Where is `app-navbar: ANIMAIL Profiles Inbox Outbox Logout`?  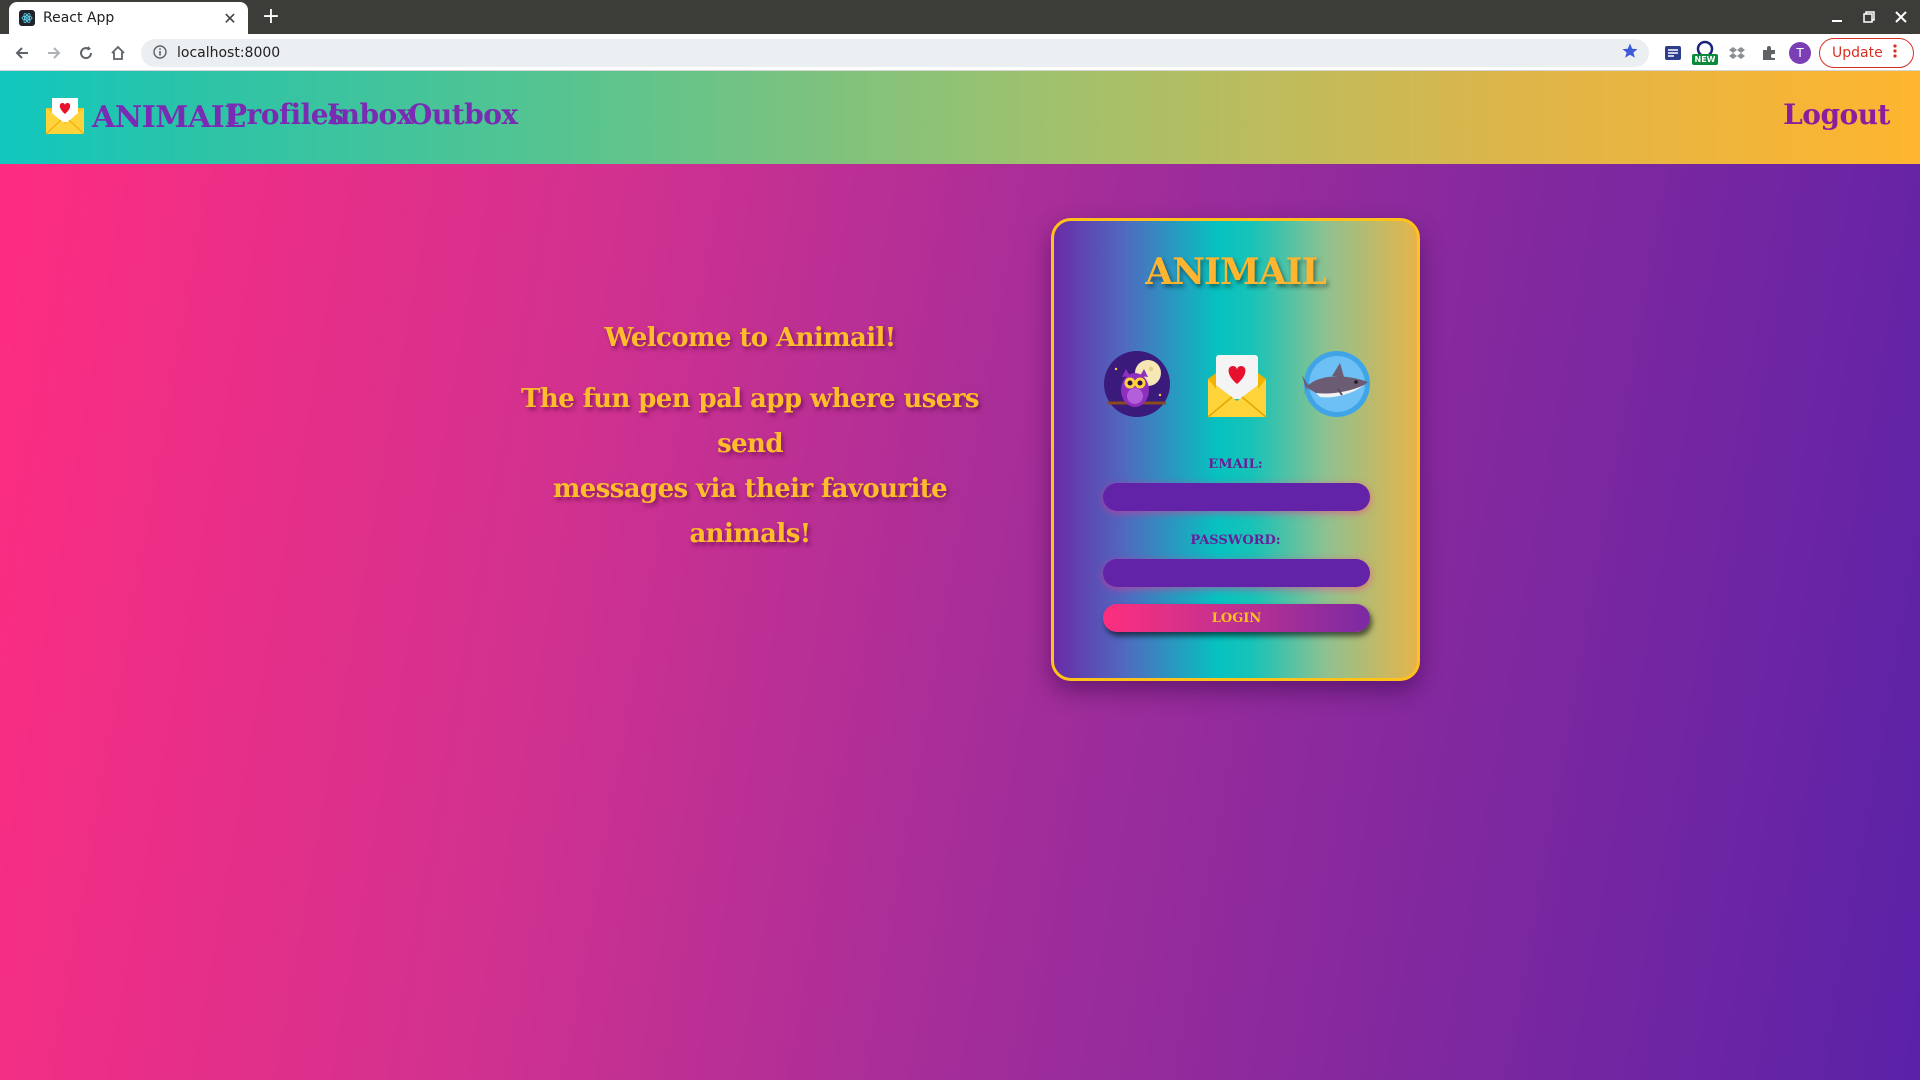 app-navbar: ANIMAIL Profiles Inbox Outbox Logout is located at coordinates (960, 117).